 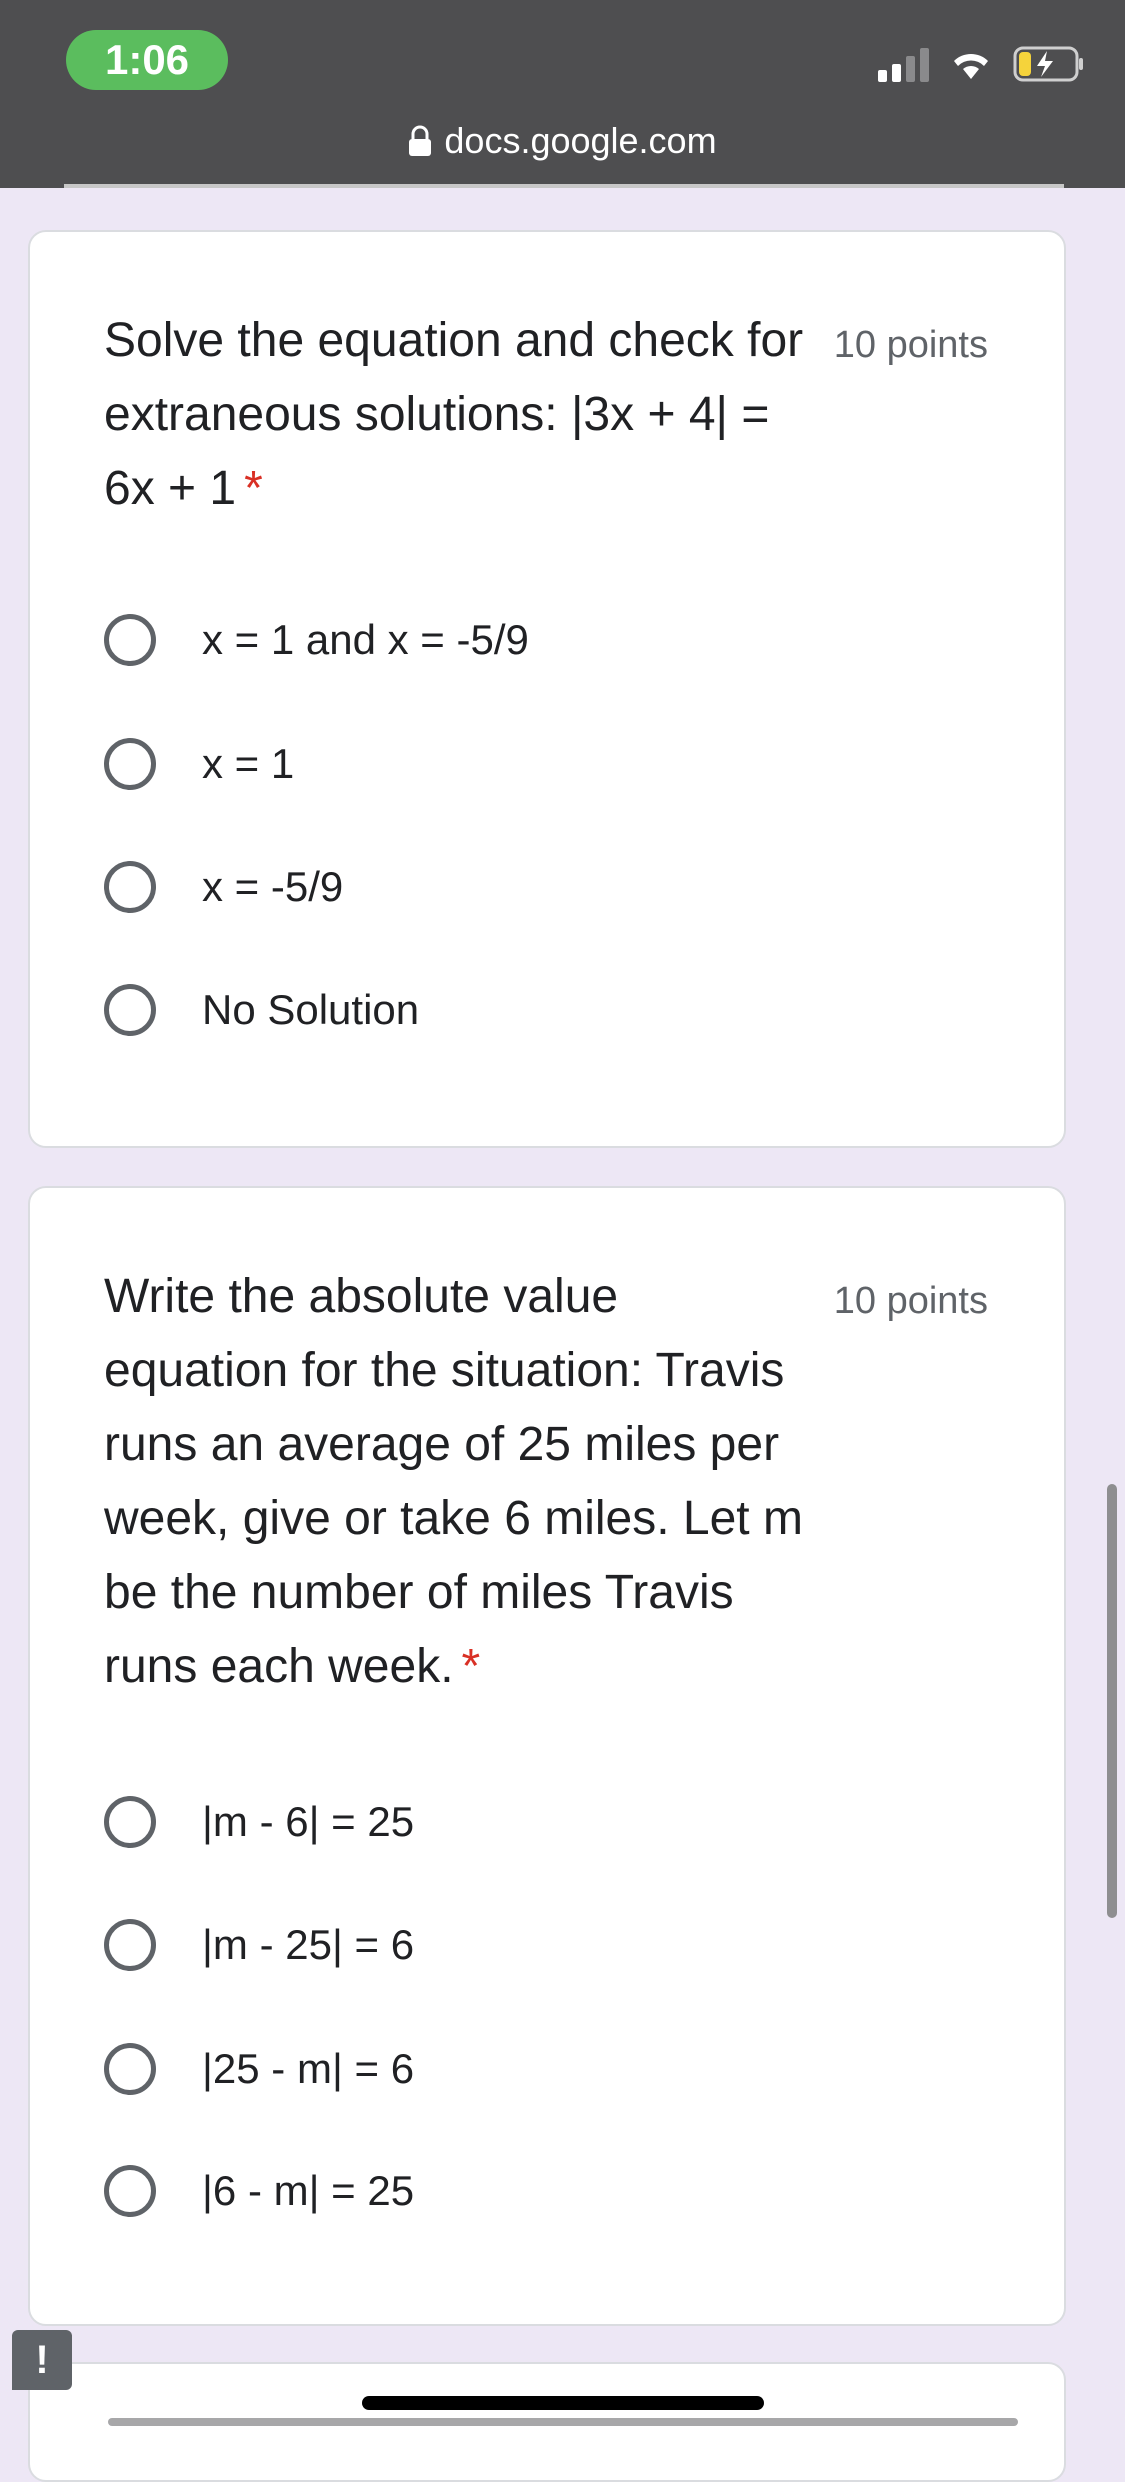 What do you see at coordinates (420, 140) in the screenshot?
I see `lock-icon` at bounding box center [420, 140].